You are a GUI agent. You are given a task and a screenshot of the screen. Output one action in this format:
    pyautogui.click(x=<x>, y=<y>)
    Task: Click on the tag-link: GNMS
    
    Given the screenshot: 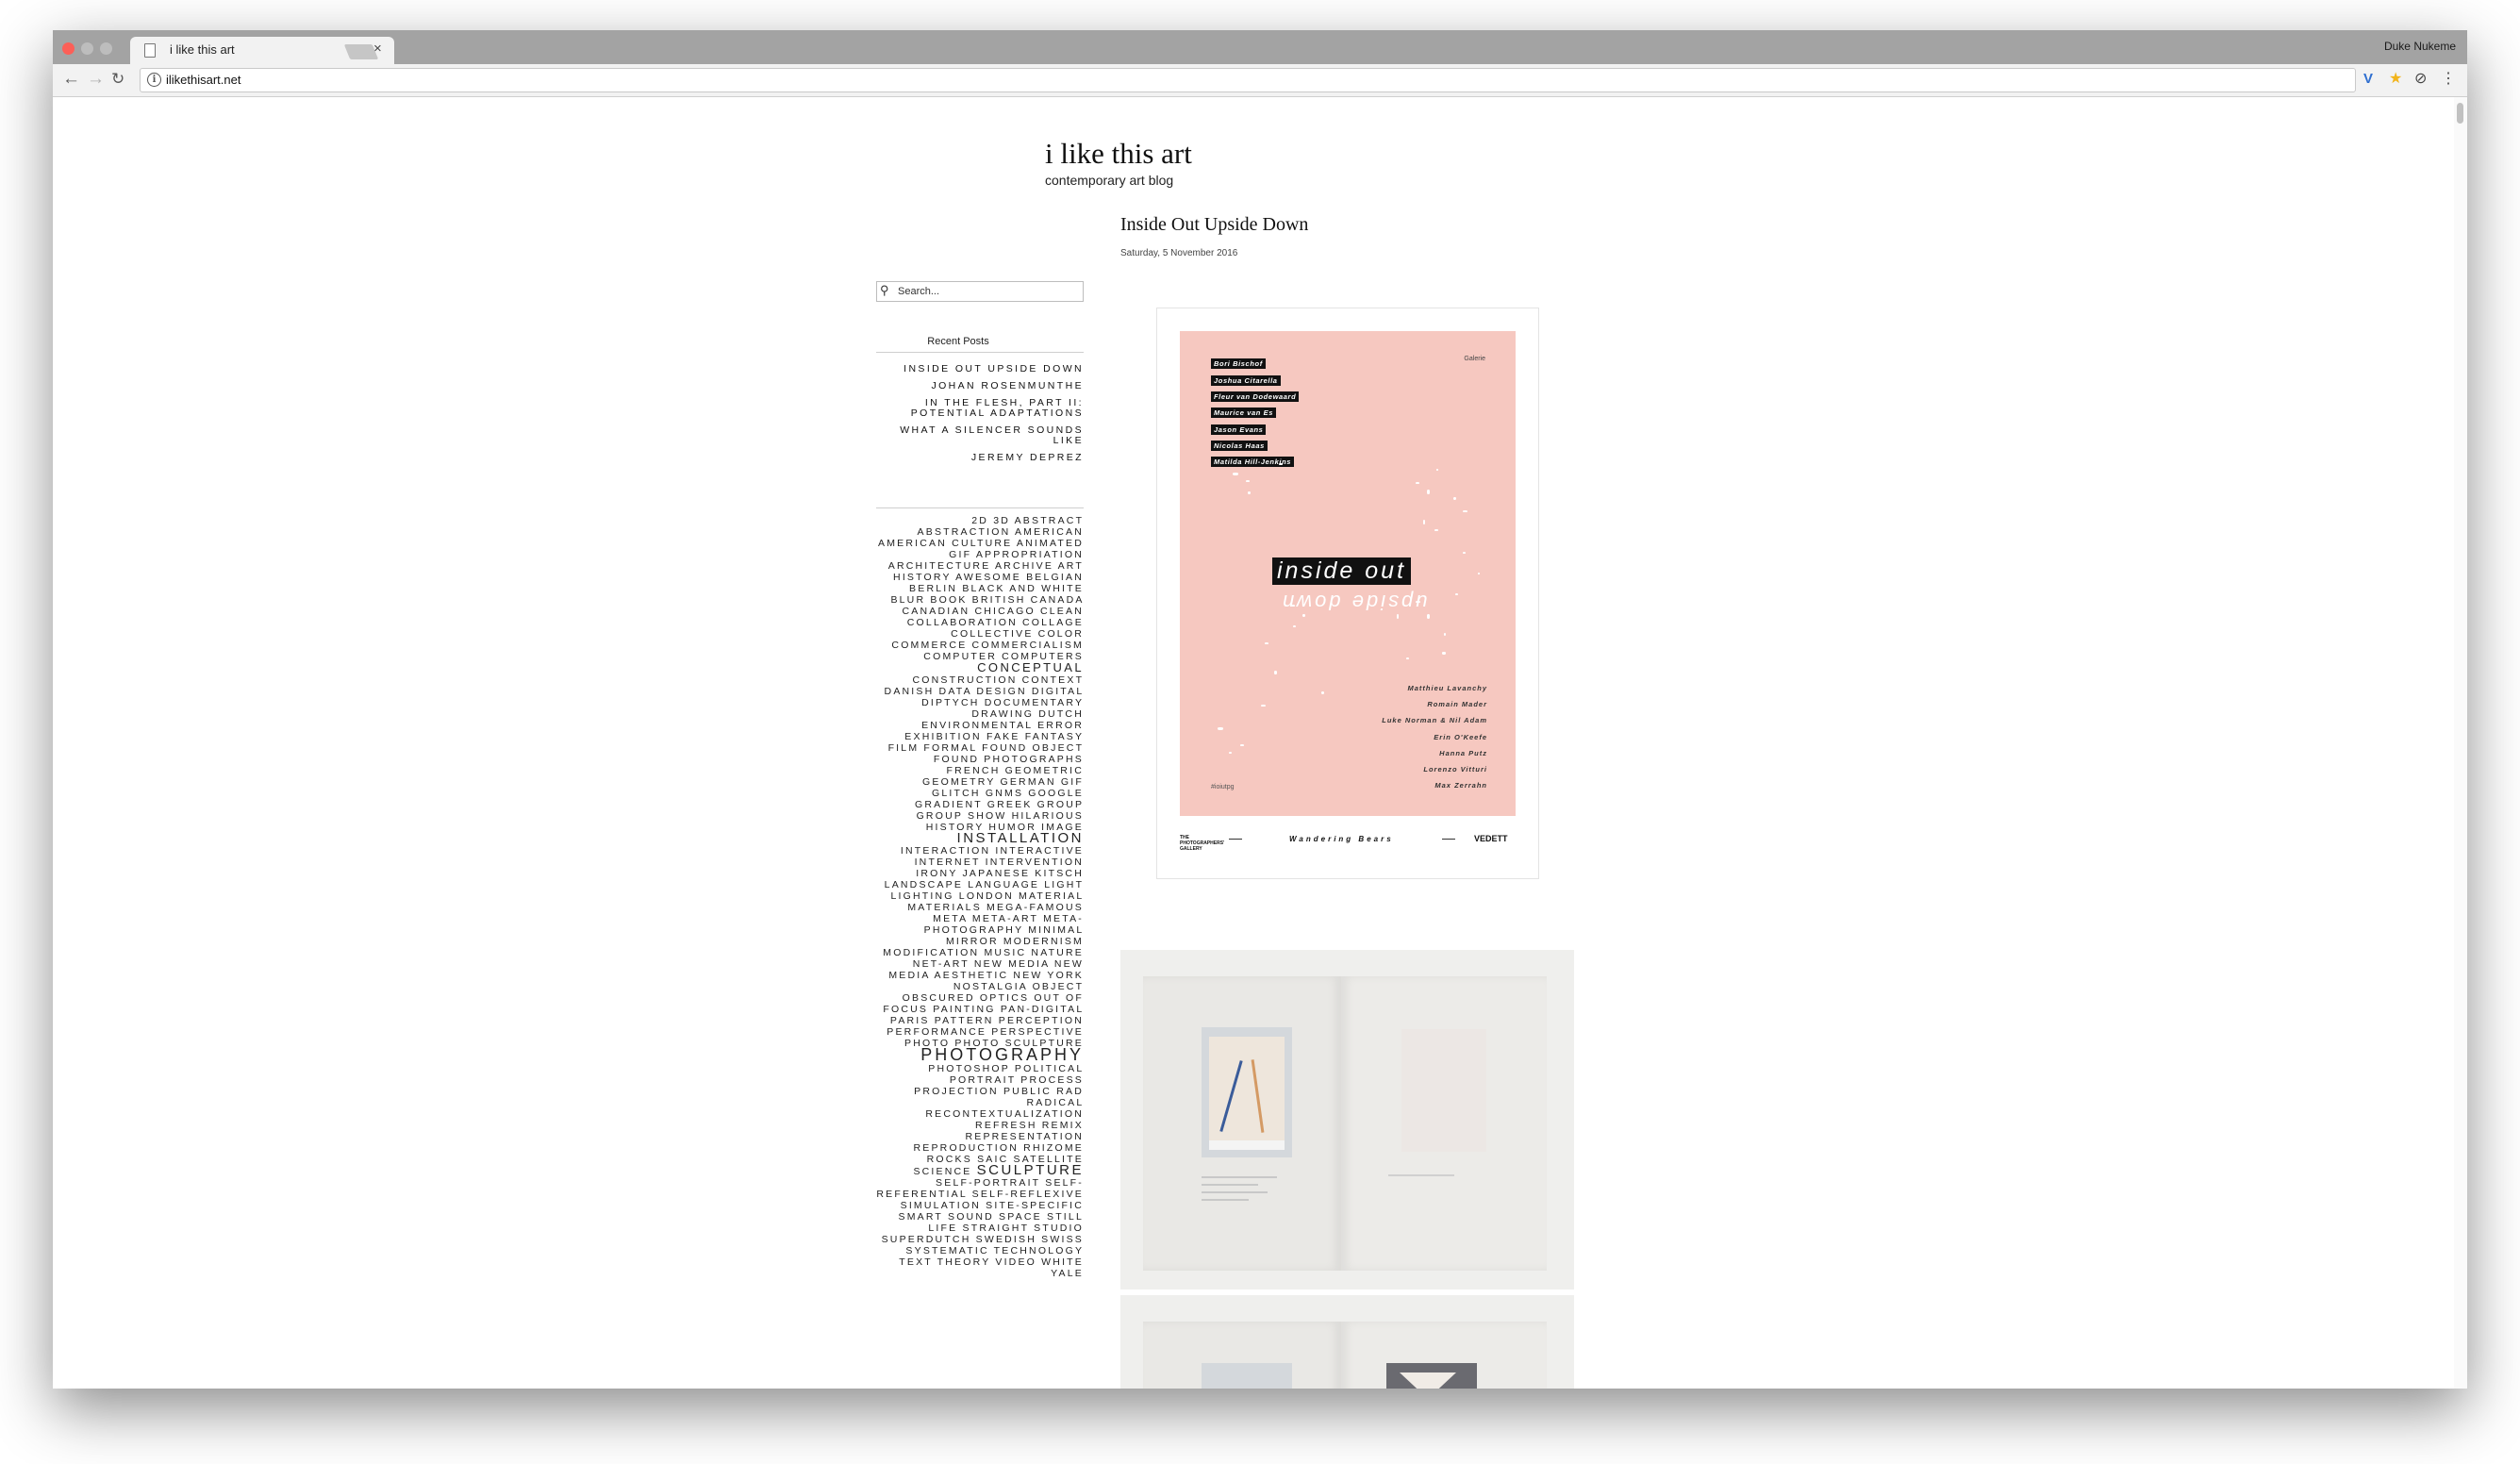 What is the action you would take?
    pyautogui.click(x=1005, y=793)
    